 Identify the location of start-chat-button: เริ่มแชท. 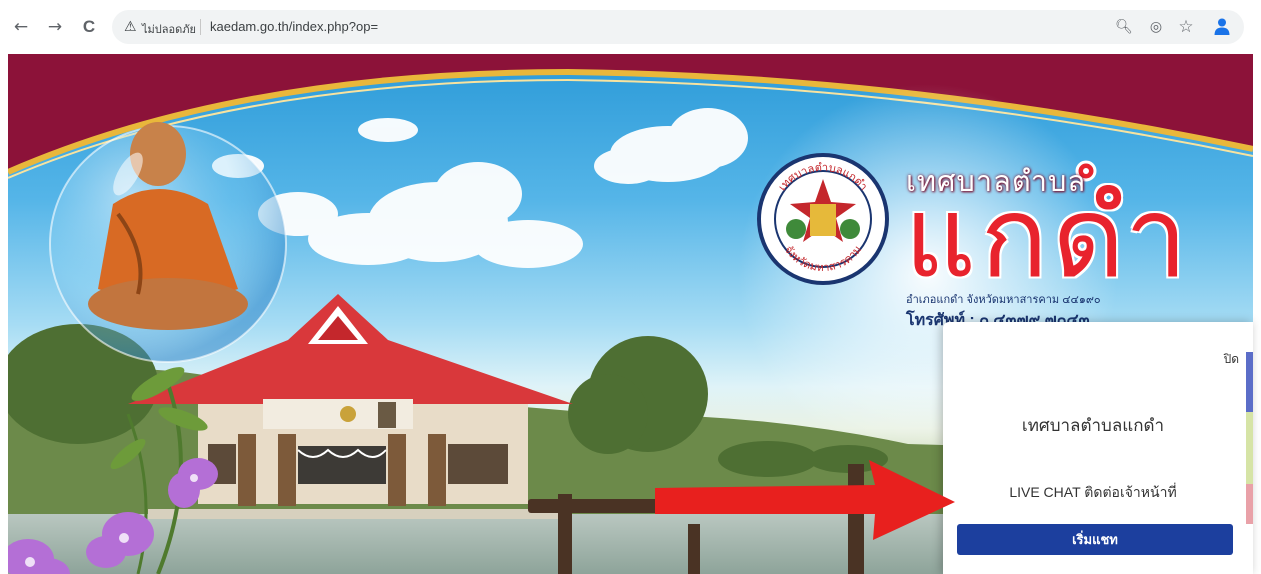
(1095, 539).